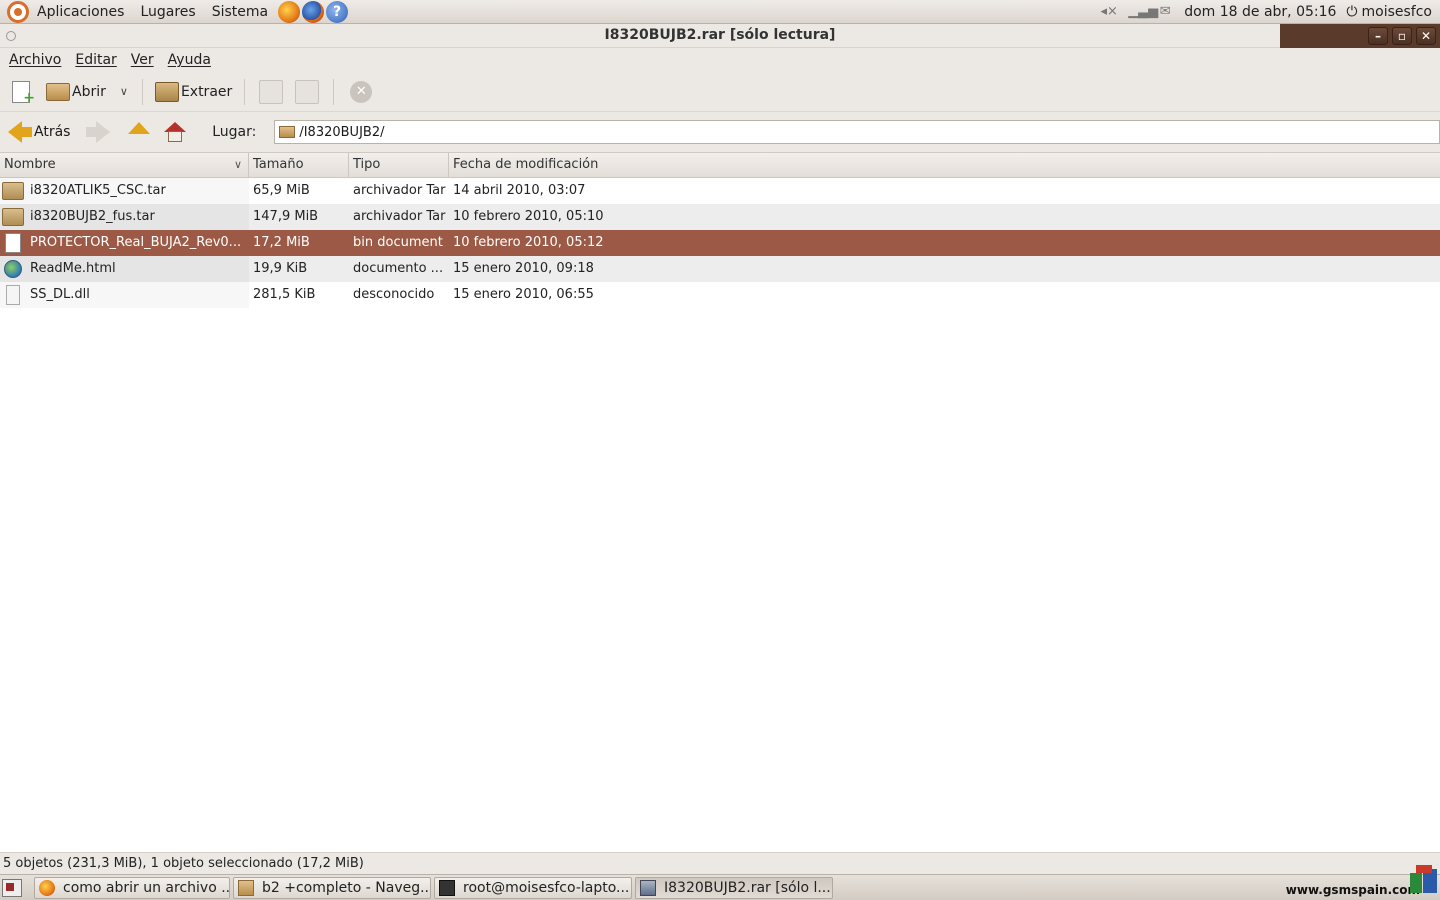 Image resolution: width=1440 pixels, height=900 pixels. I want to click on file-size: 281,5 KiB, so click(284, 294).